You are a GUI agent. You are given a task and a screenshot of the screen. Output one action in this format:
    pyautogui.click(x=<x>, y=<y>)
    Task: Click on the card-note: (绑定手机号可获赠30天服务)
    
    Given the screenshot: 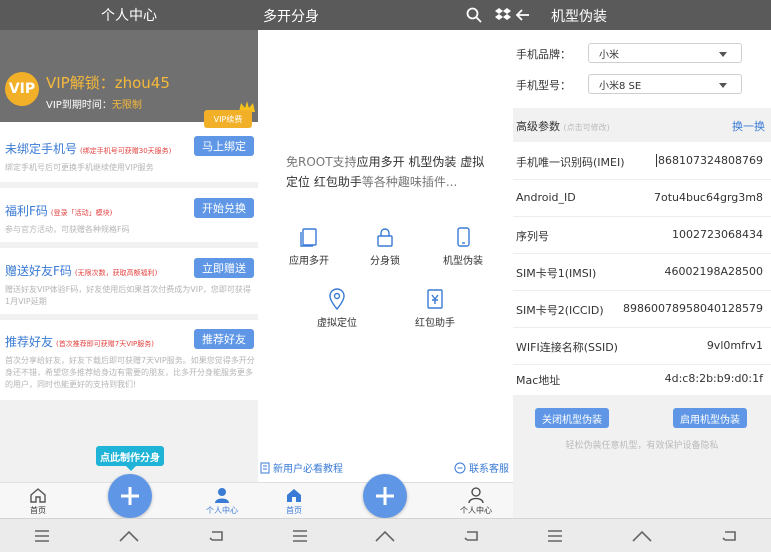 What is the action you would take?
    pyautogui.click(x=126, y=151)
    